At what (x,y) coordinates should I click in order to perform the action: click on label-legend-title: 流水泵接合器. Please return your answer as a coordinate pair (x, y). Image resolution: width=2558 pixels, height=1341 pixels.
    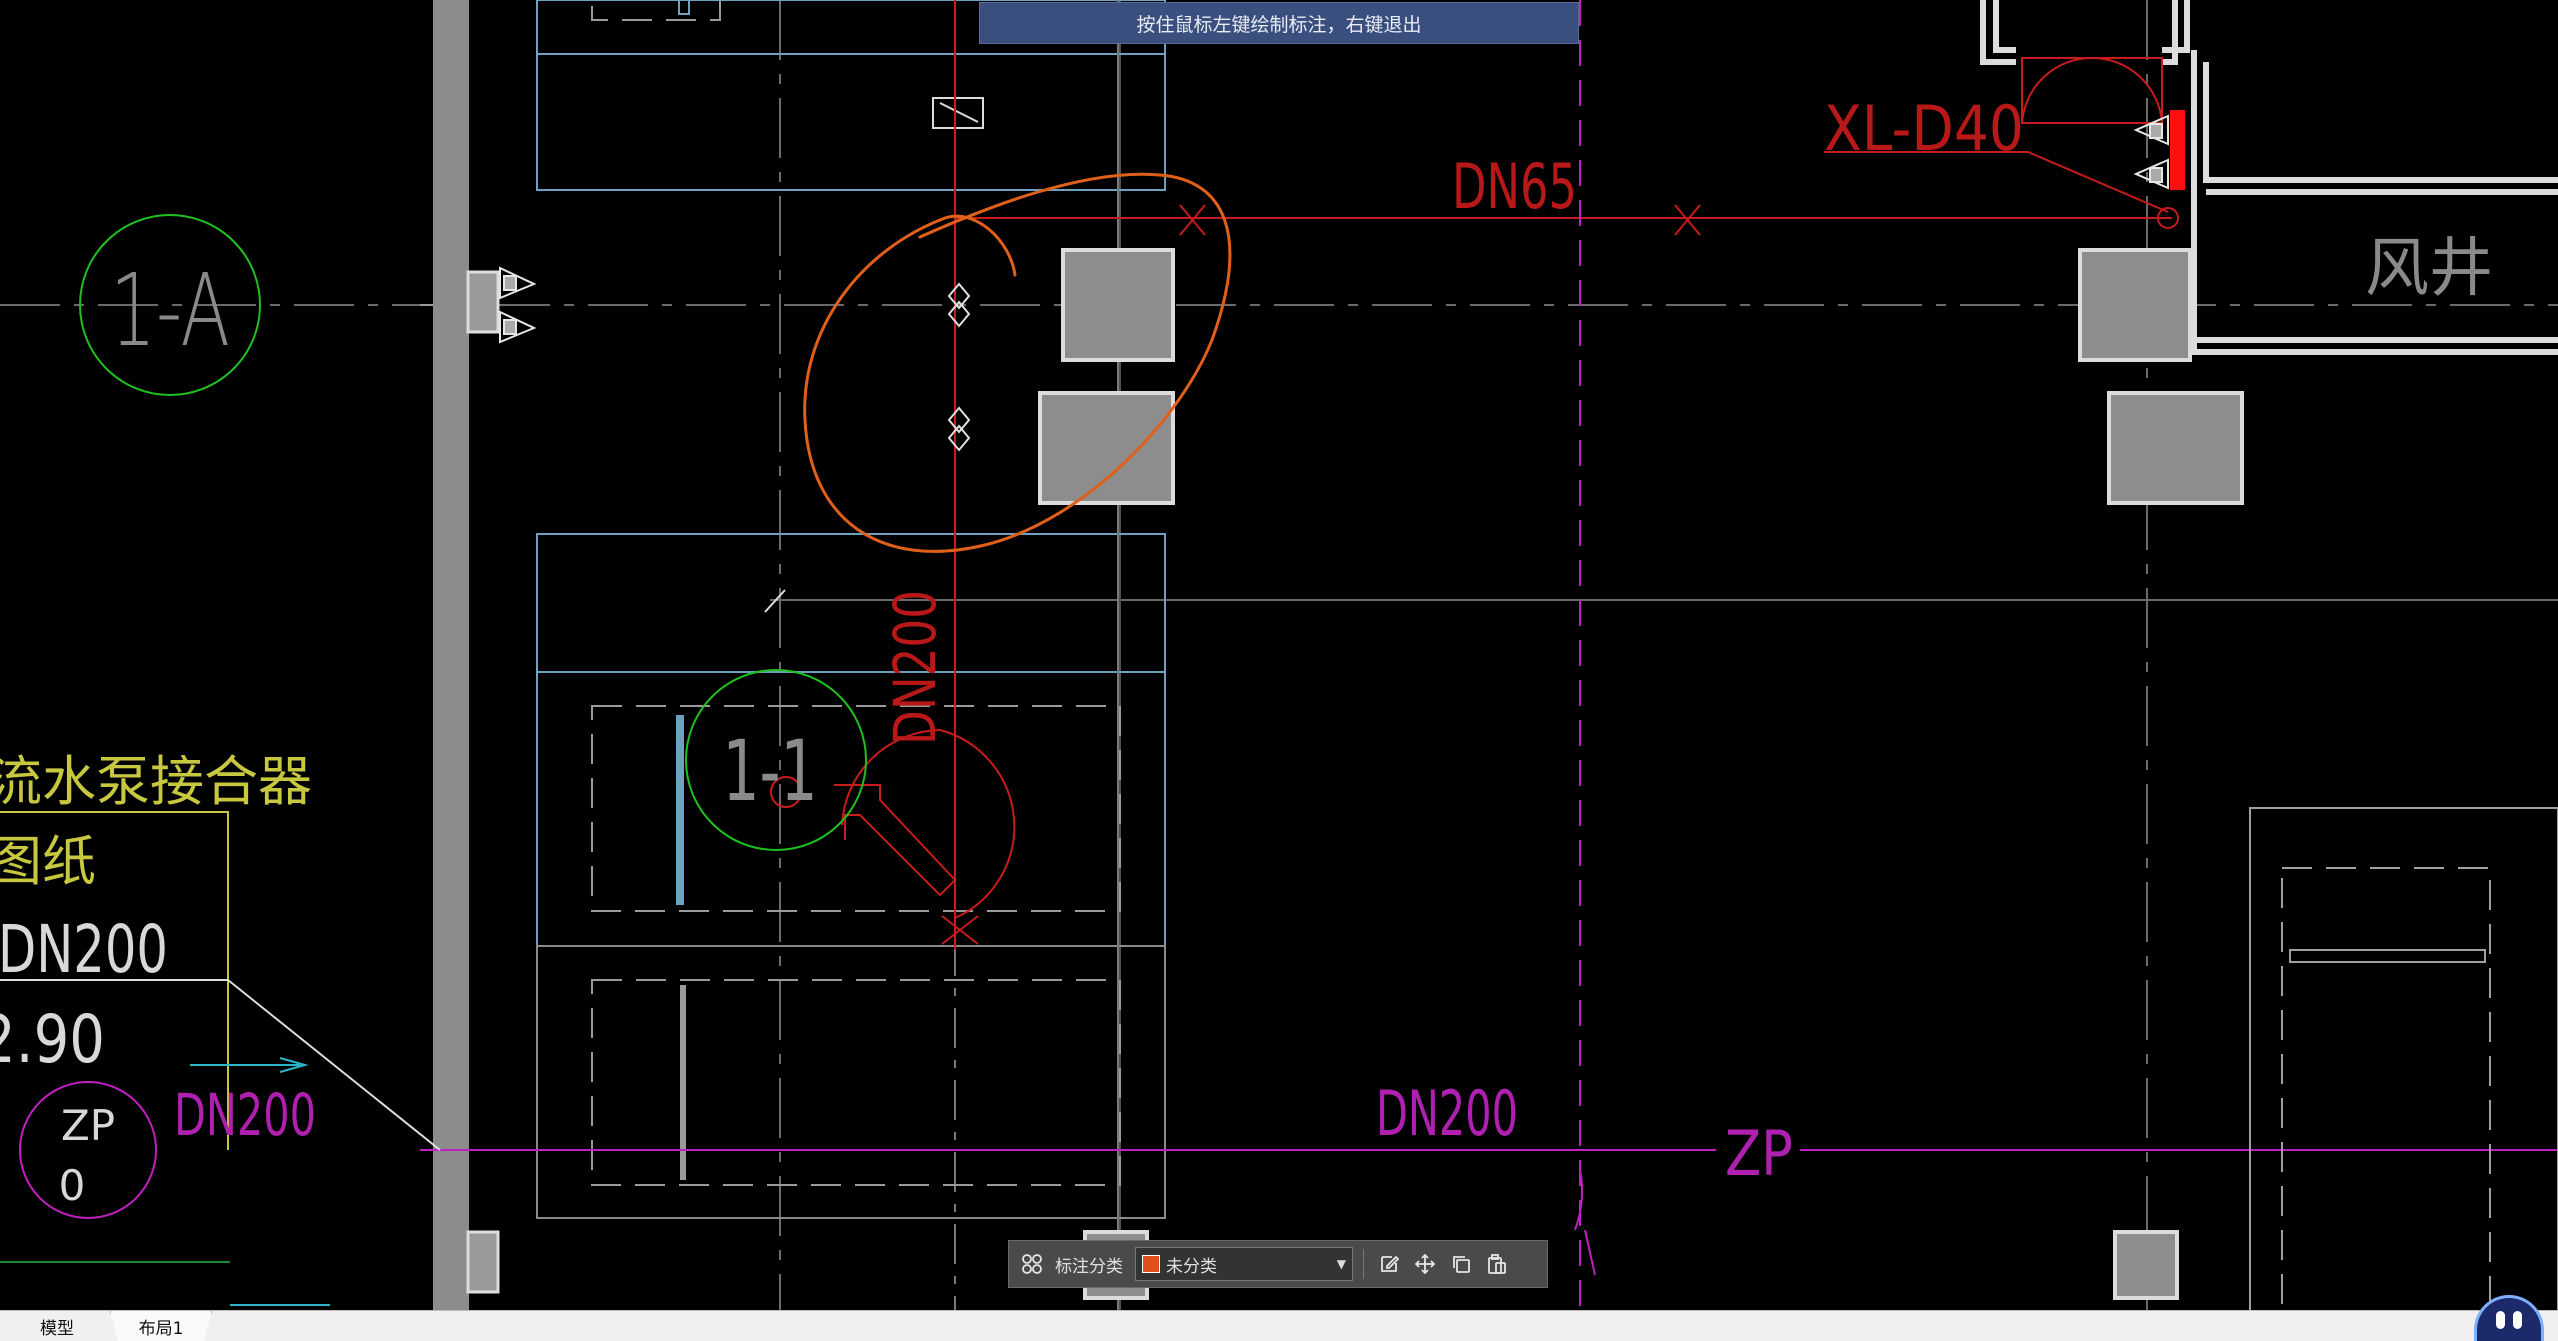
    Looking at the image, I should click on (156, 781).